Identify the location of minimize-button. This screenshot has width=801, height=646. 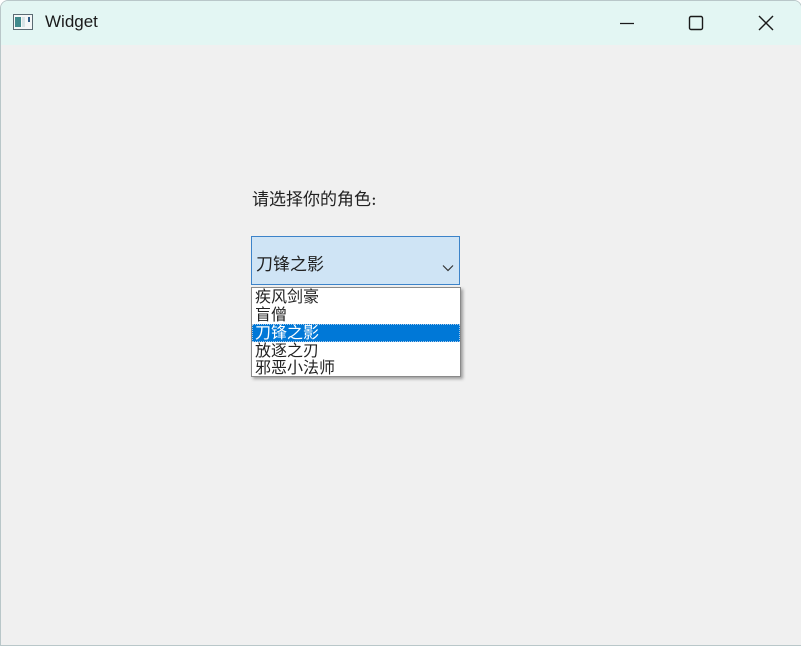
(627, 23).